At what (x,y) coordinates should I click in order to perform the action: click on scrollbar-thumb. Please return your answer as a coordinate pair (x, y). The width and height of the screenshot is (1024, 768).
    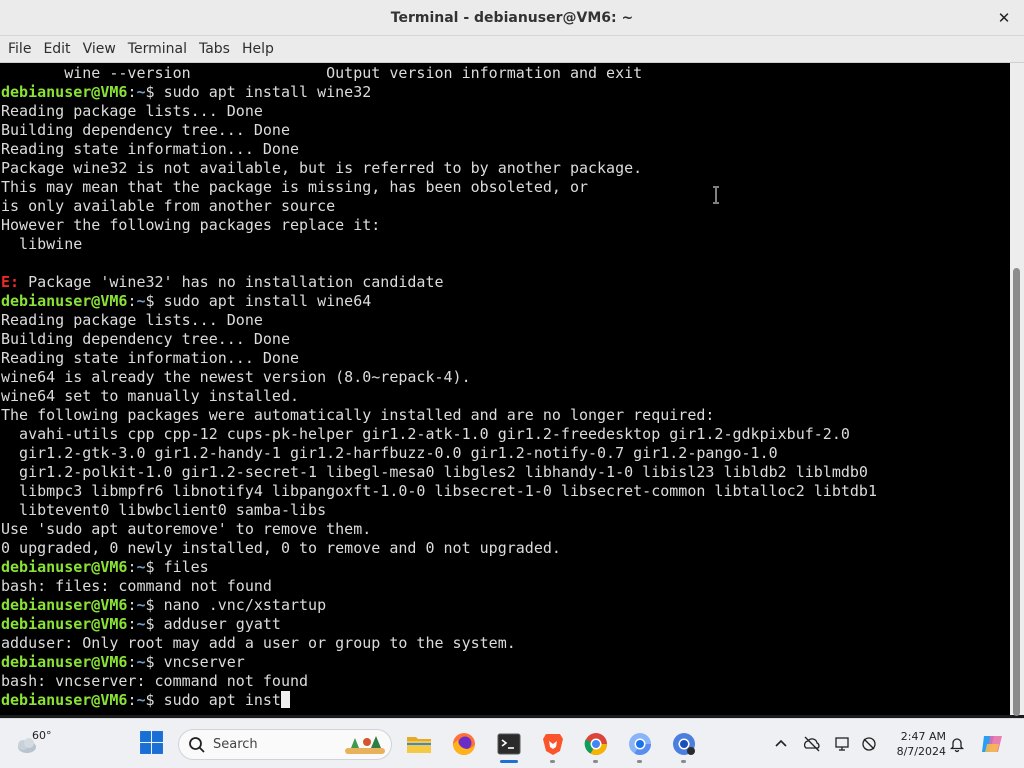
    Looking at the image, I should click on (1016, 492).